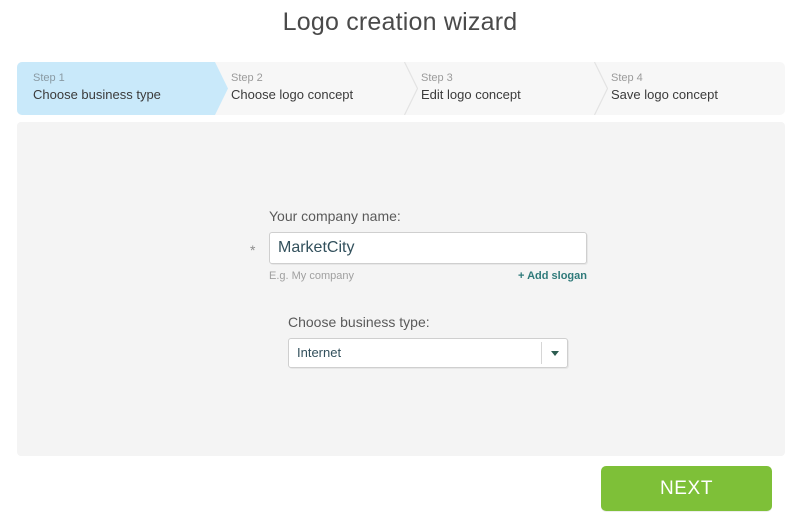 This screenshot has height=525, width=800. I want to click on business-type-selected-value: Internet, so click(319, 352).